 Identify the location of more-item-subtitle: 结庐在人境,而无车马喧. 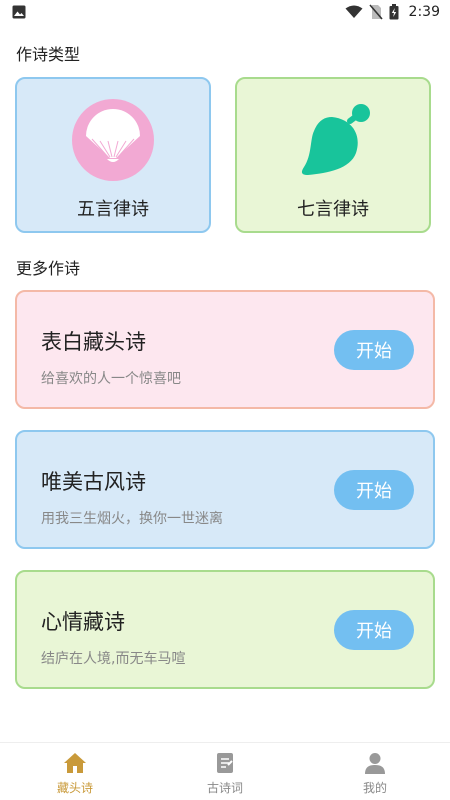
(113, 659).